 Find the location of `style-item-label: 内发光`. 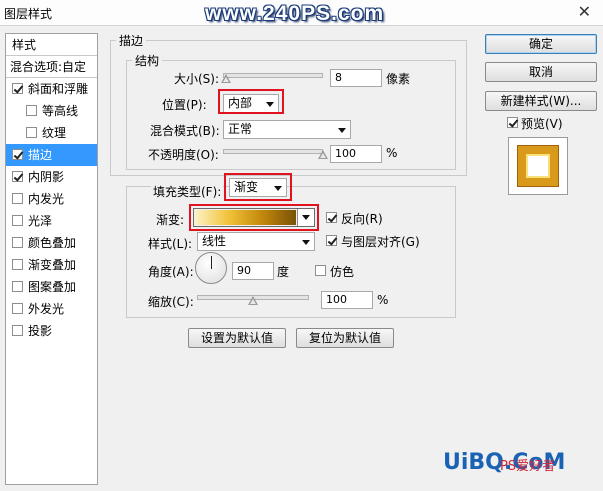

style-item-label: 内发光 is located at coordinates (46, 199).